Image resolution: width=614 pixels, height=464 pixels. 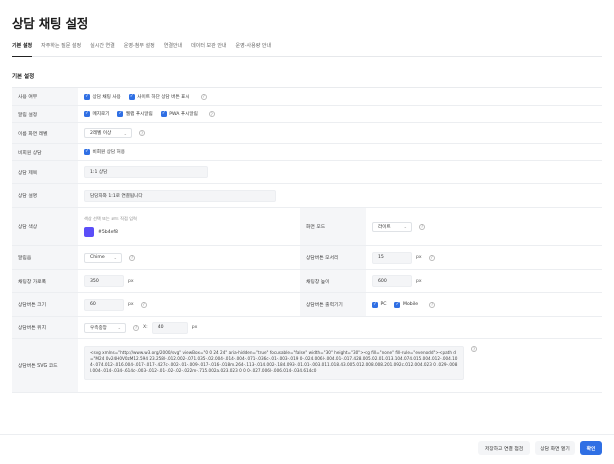 I want to click on section-title: 기본 설정, so click(x=23, y=77).